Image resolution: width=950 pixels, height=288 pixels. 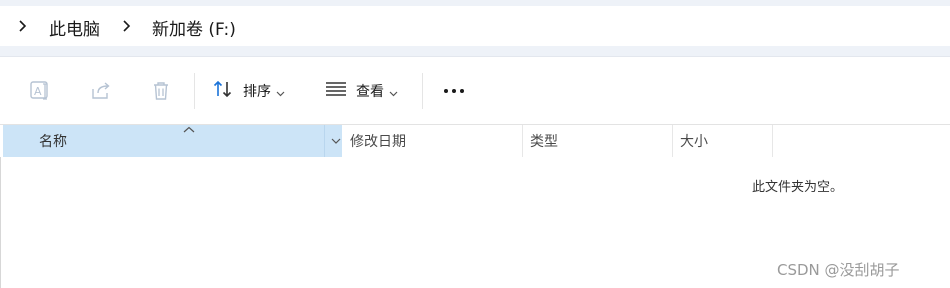 What do you see at coordinates (475, 51) in the screenshot?
I see `toolbar-separator-band` at bounding box center [475, 51].